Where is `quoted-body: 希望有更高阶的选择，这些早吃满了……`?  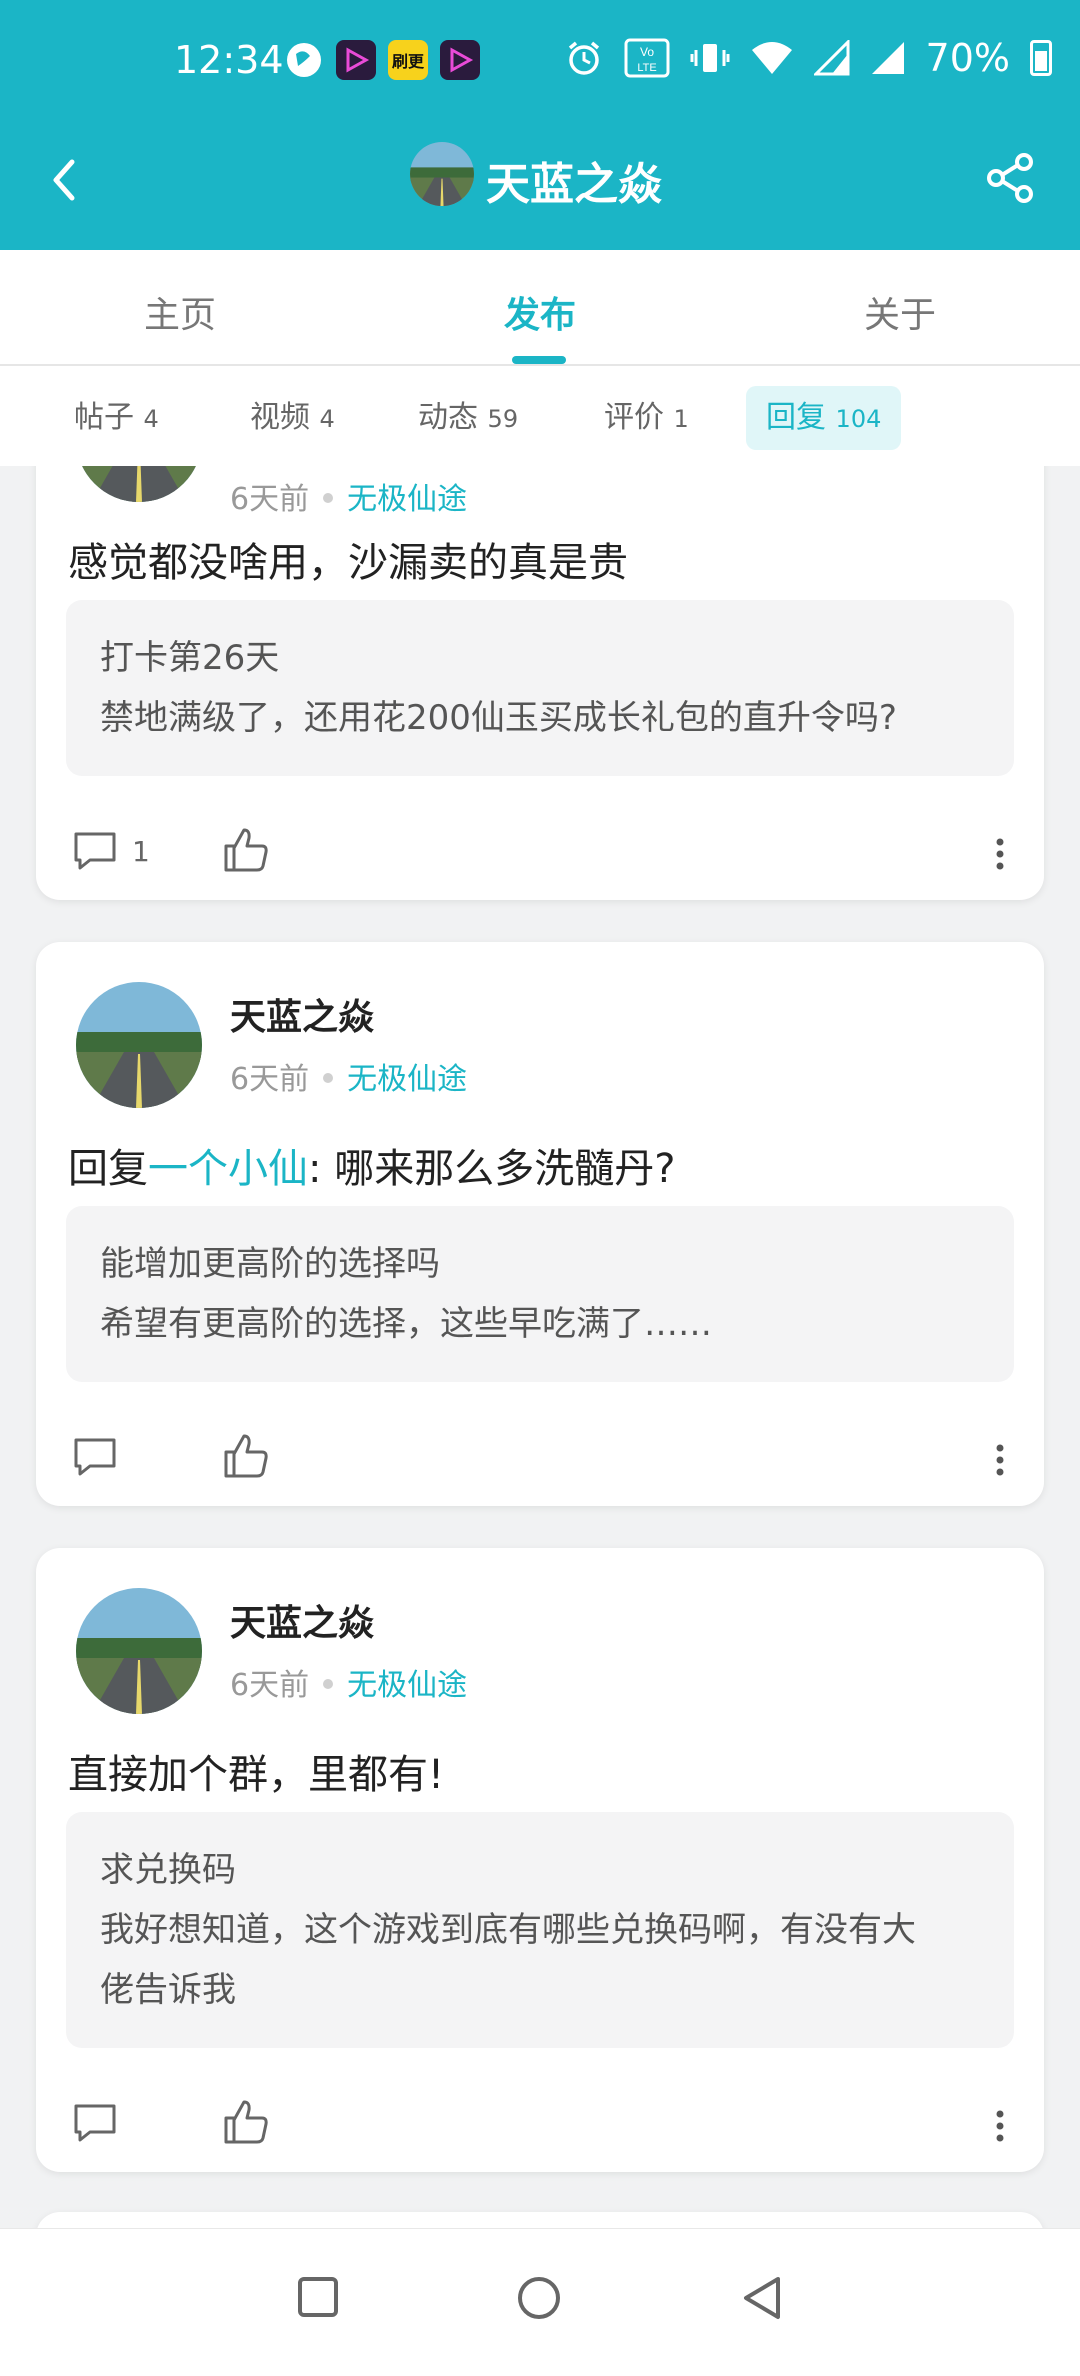 quoted-body: 希望有更高阶的选择，这些早吃满了…… is located at coordinates (406, 1324).